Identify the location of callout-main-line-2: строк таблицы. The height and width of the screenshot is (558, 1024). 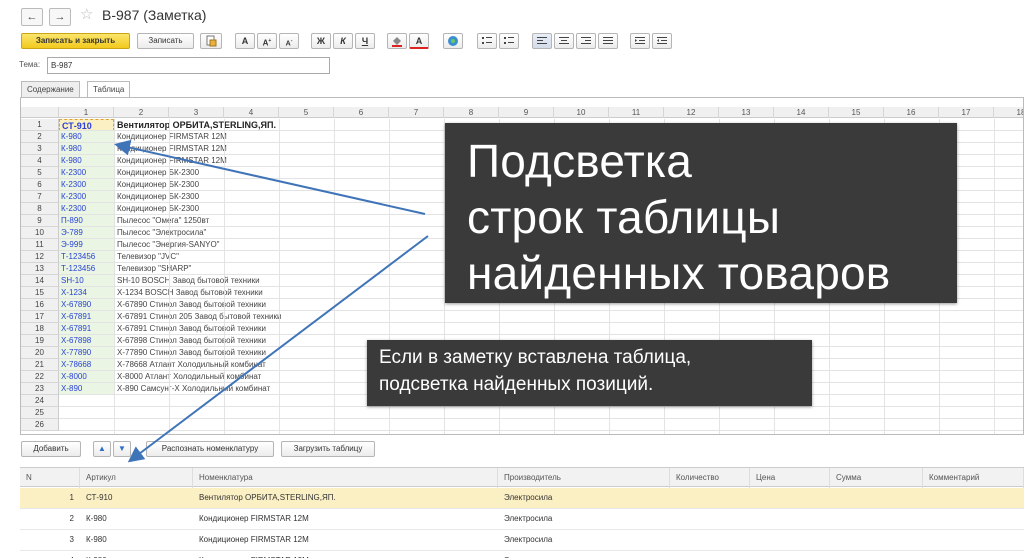
(624, 217).